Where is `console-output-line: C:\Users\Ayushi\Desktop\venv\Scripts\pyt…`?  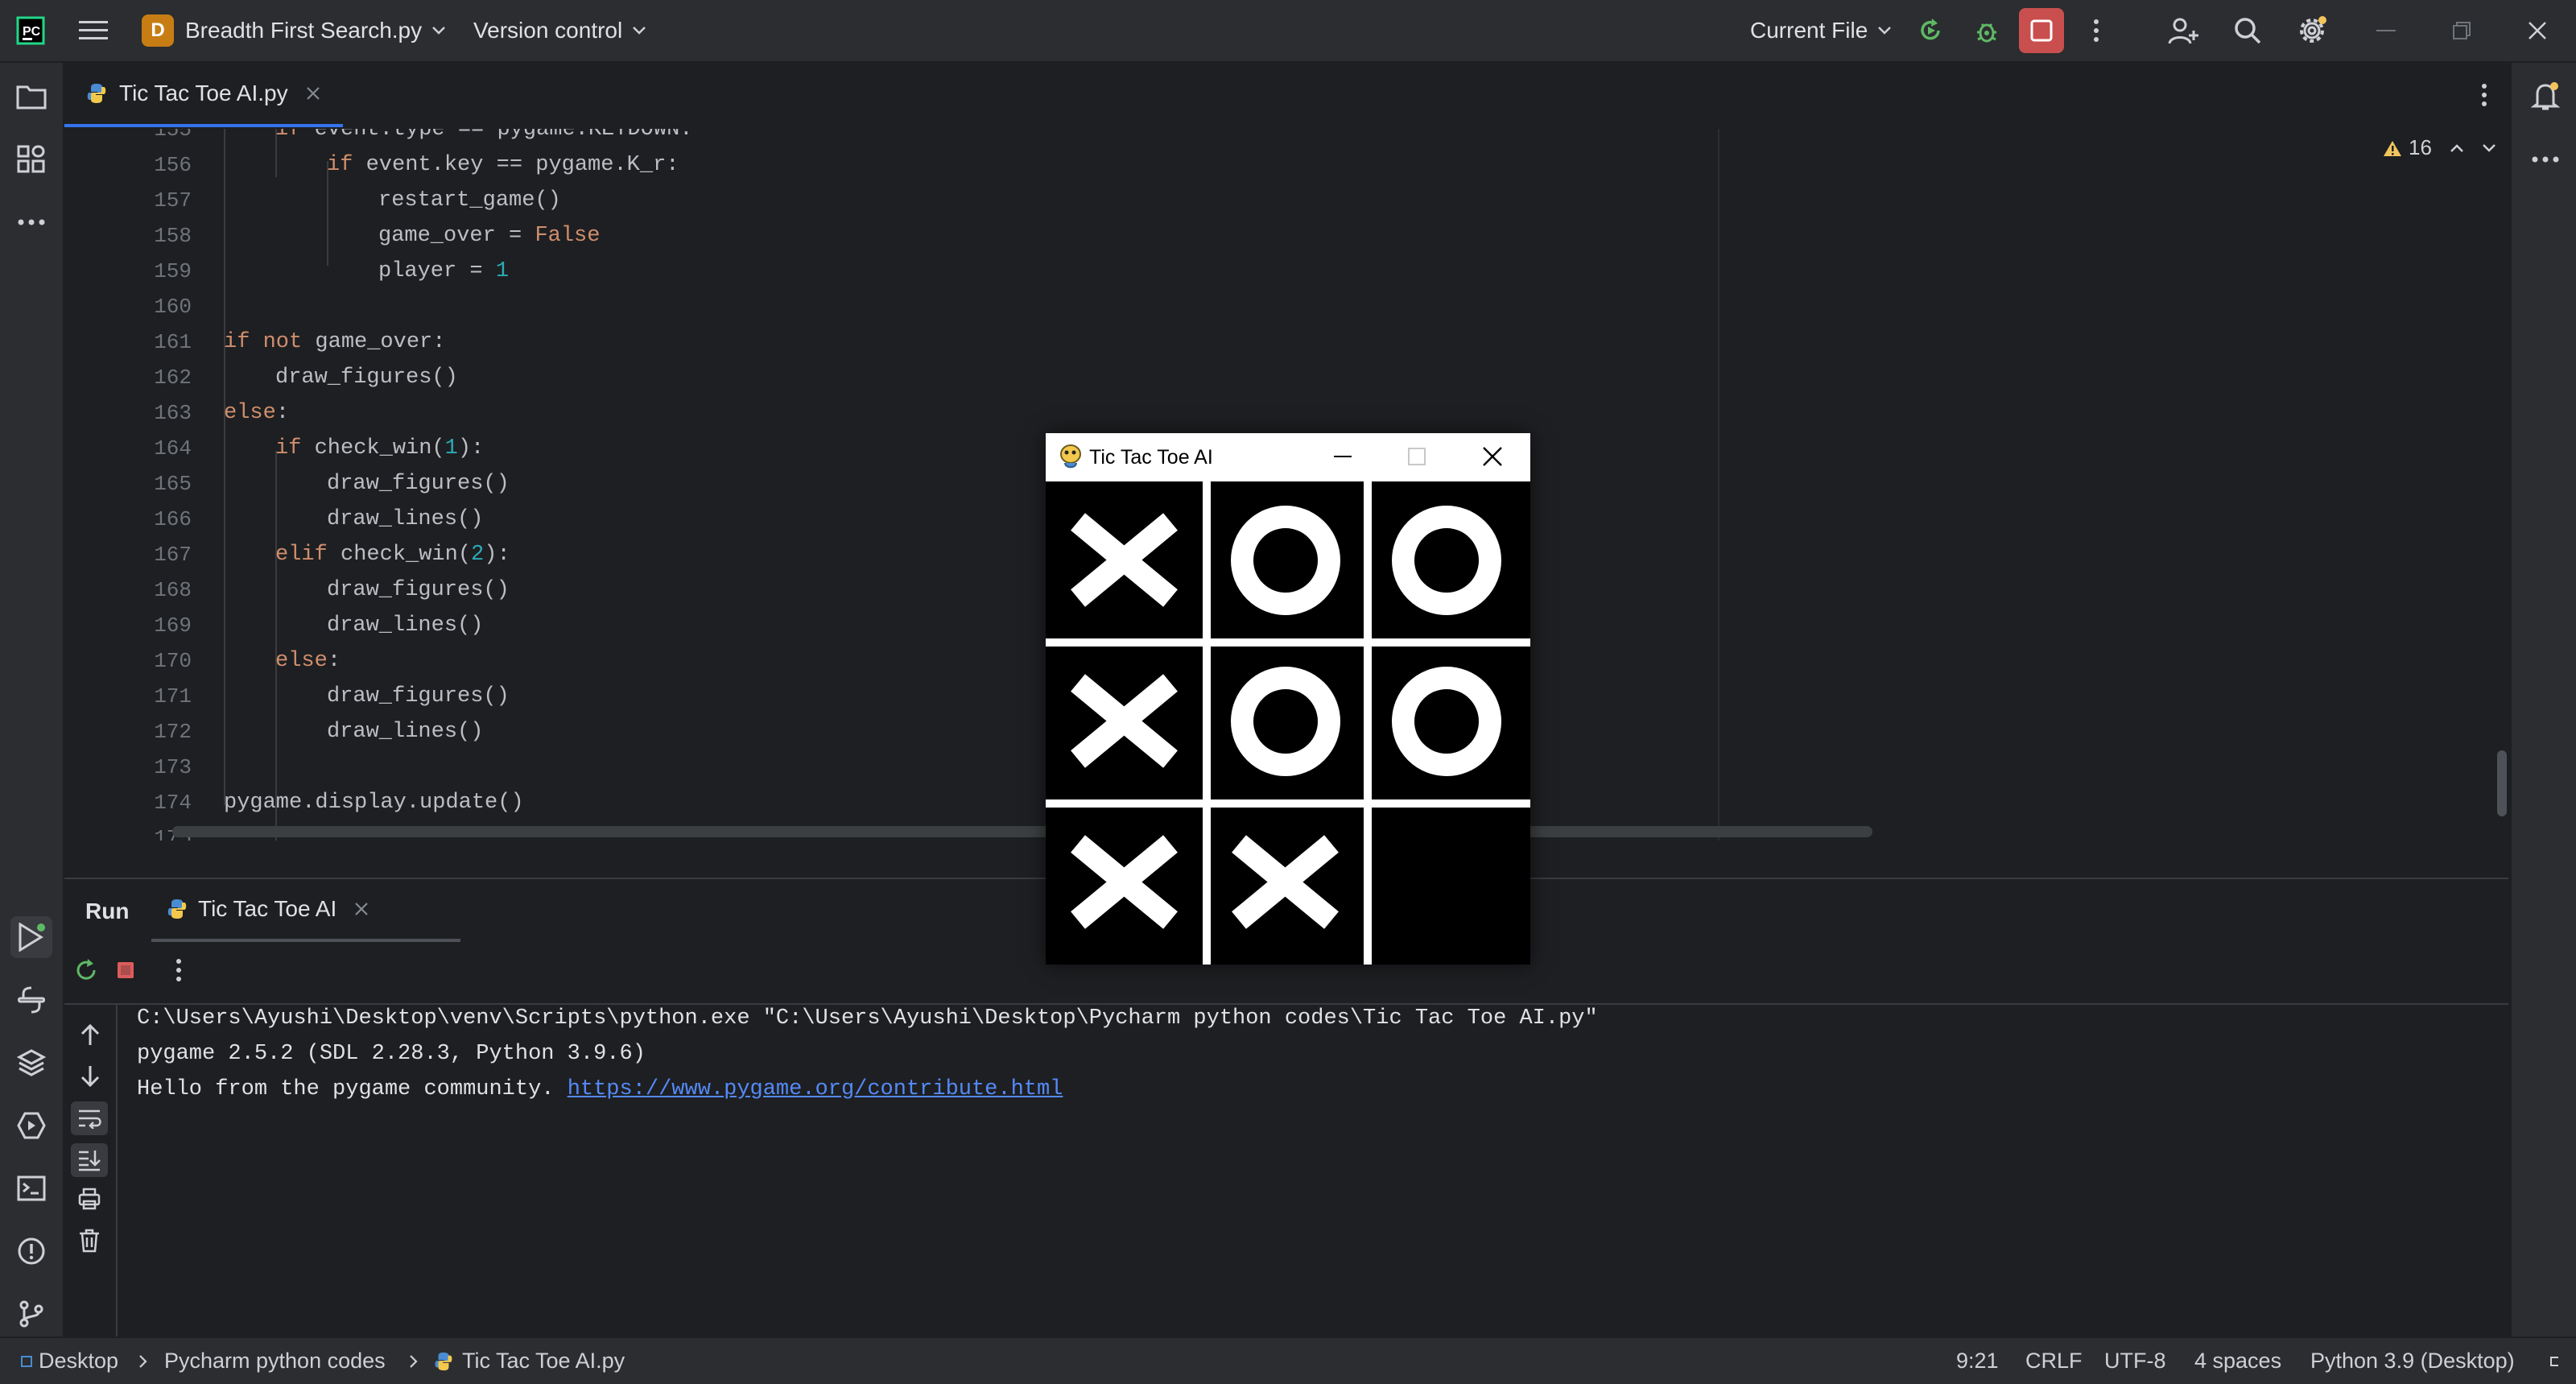
console-output-line: C:\Users\Ayushi\Desktop\venv\Scripts\pyt… is located at coordinates (867, 1018).